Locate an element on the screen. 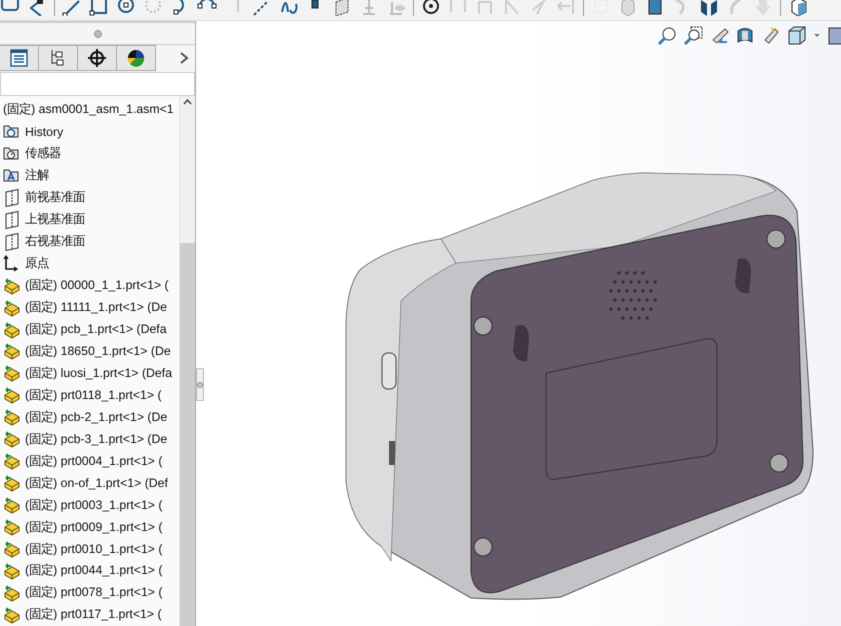  zoom-to-fit-icon is located at coordinates (667, 36).